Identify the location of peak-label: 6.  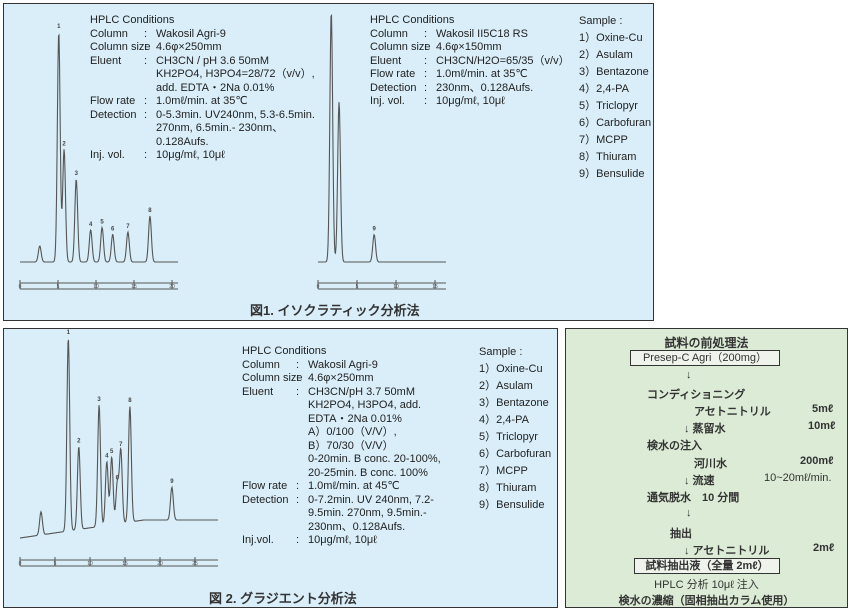
(113, 229).